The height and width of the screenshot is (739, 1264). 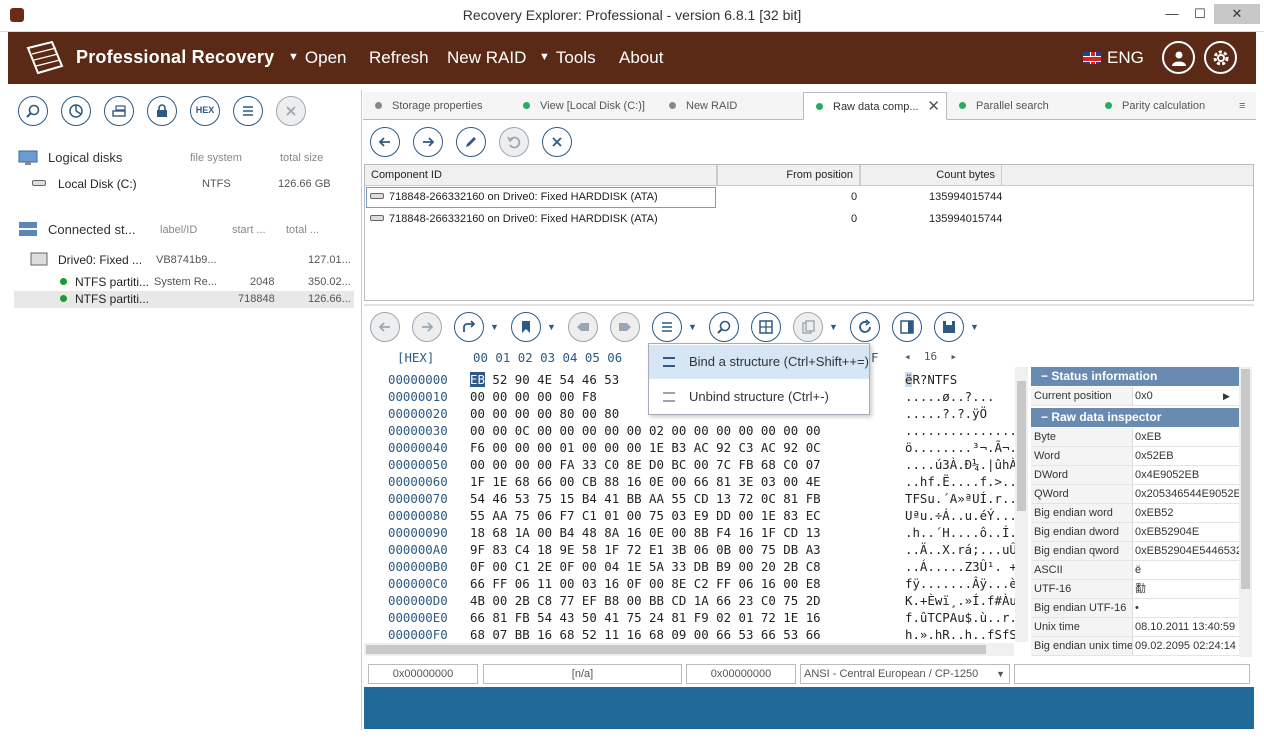 I want to click on close-window-button: ✕, so click(x=1237, y=14).